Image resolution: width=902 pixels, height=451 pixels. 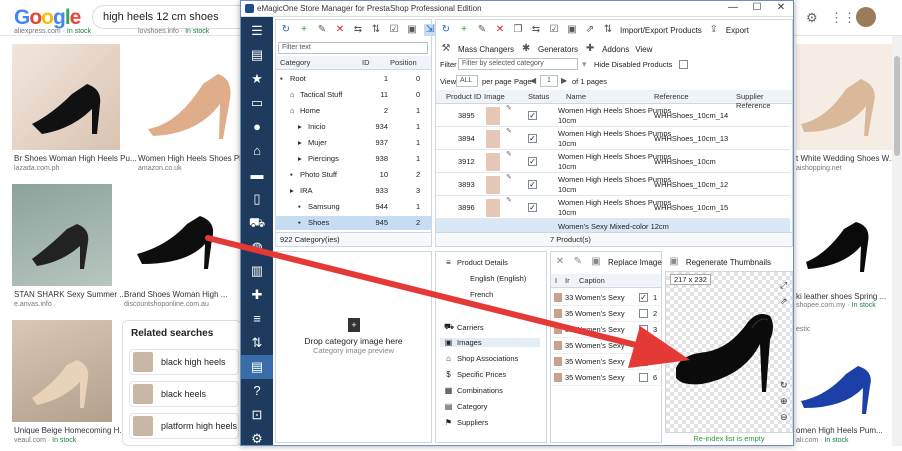 What do you see at coordinates (781, 9) in the screenshot?
I see `close-button: ✕` at bounding box center [781, 9].